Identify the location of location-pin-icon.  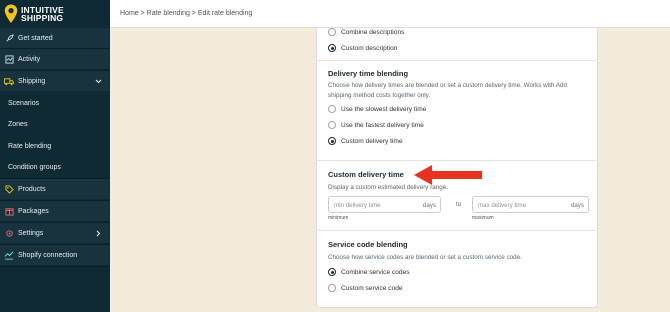
(11, 14).